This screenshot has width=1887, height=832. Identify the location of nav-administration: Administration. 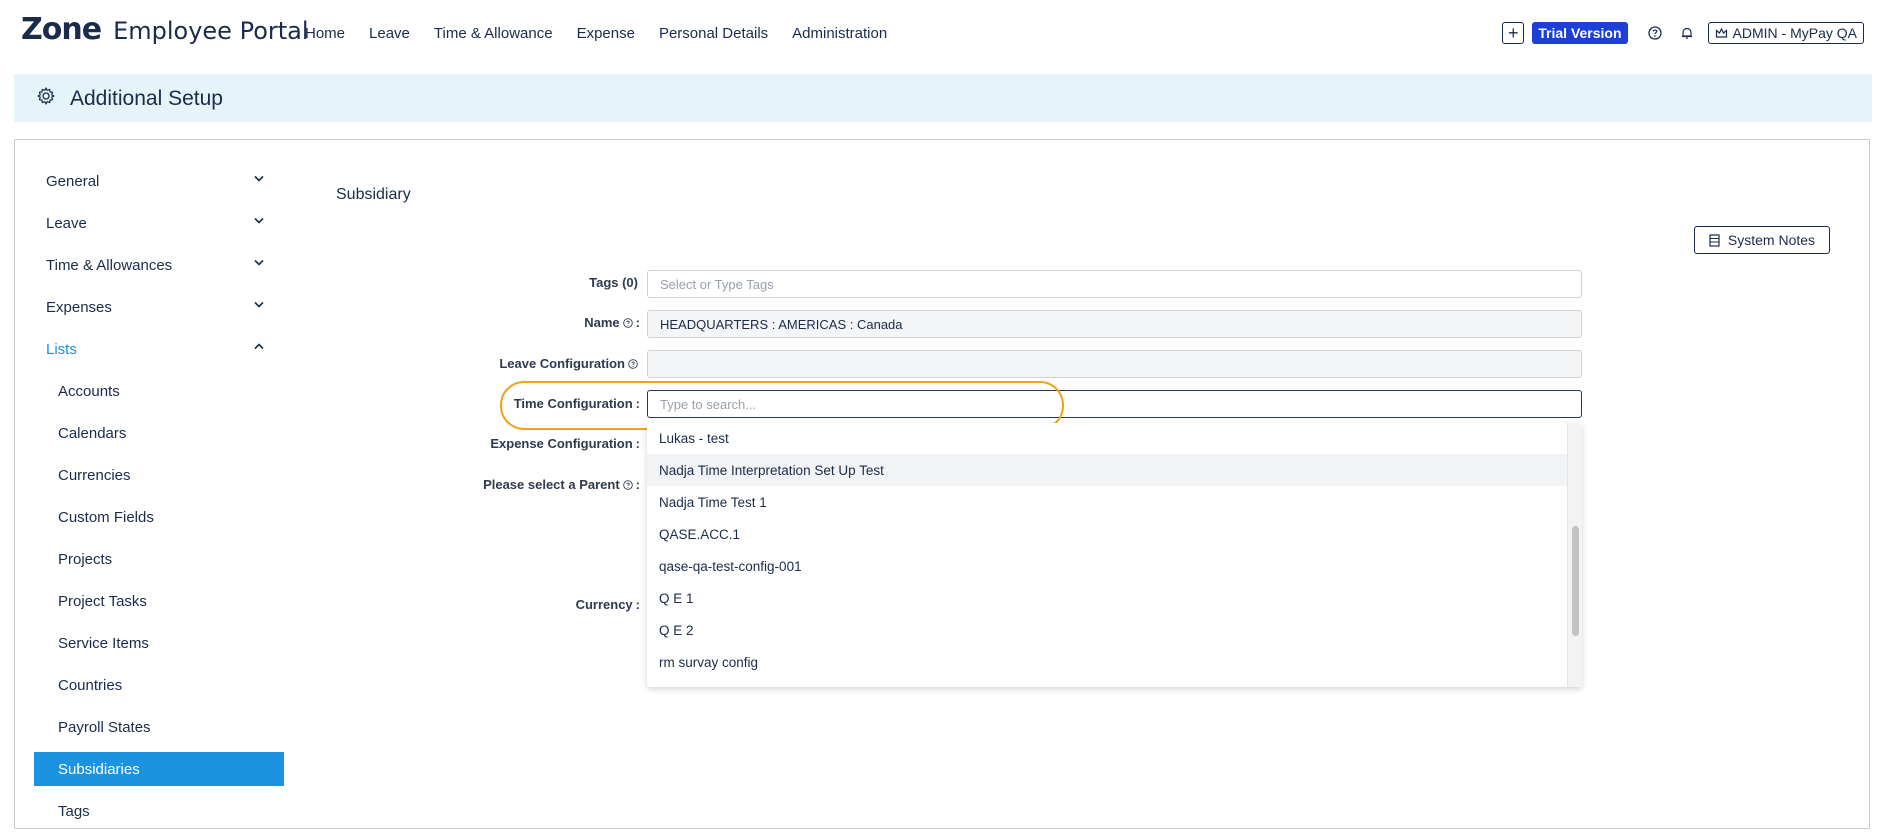
(839, 33).